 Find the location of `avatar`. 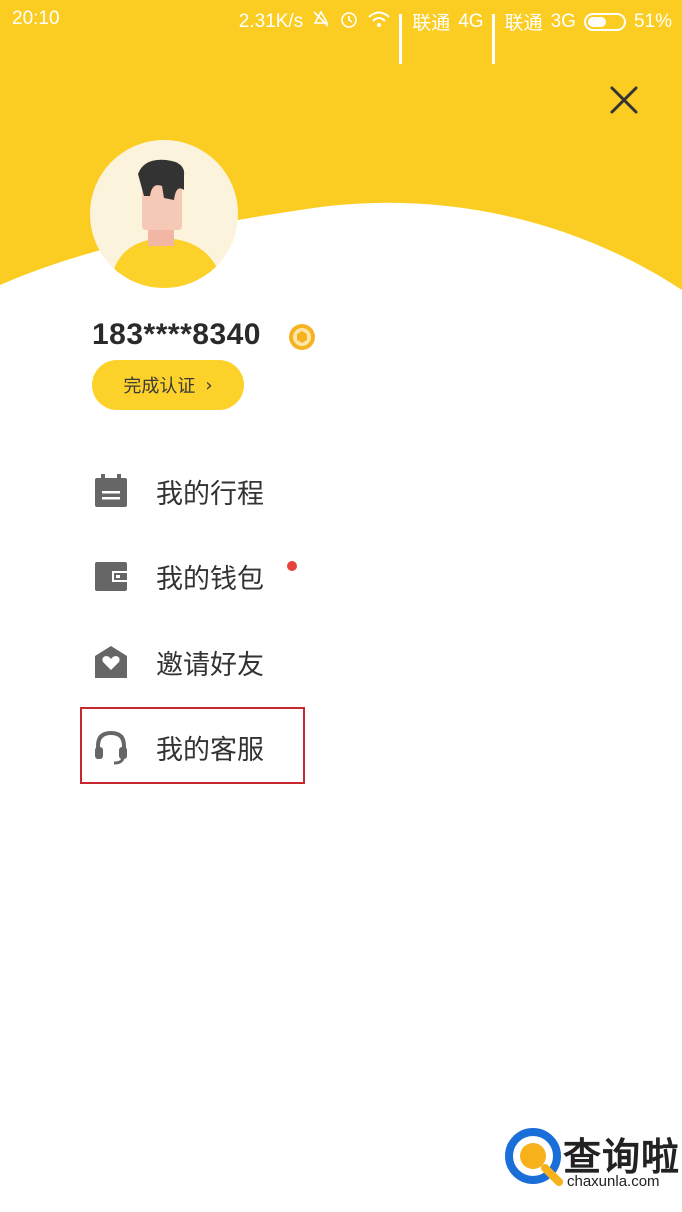

avatar is located at coordinates (164, 214).